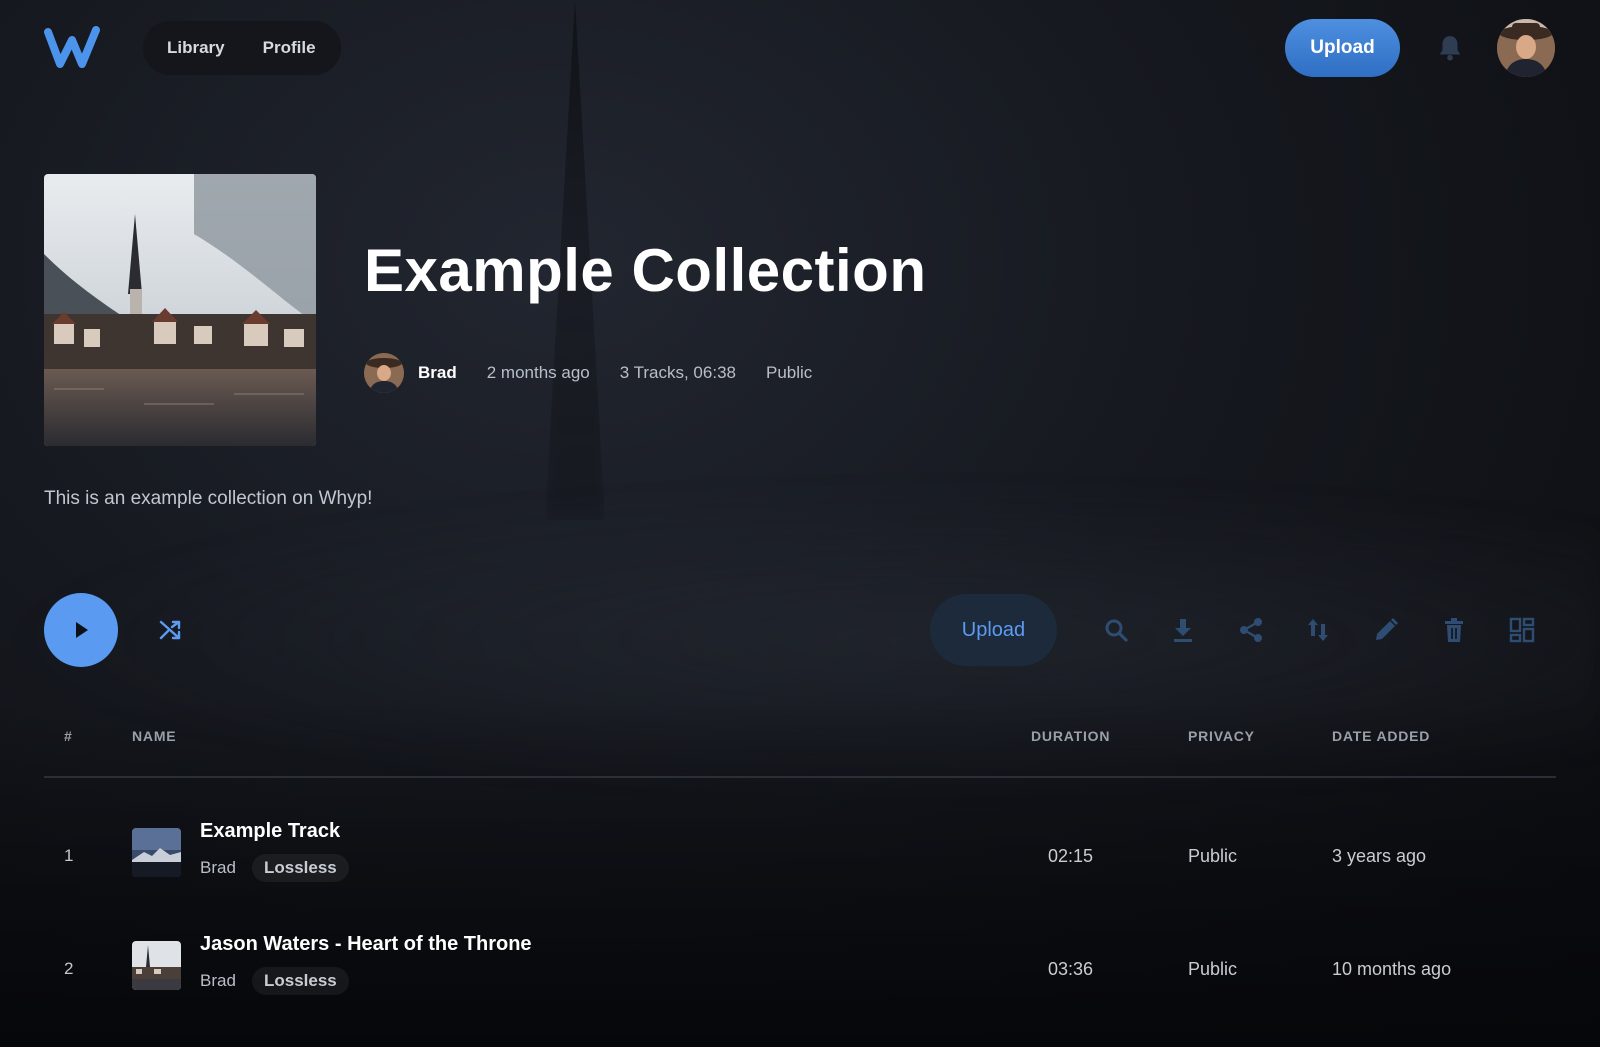 Image resolution: width=1600 pixels, height=1047 pixels. I want to click on collection-description: This is an example collection on Whyp!, so click(208, 498).